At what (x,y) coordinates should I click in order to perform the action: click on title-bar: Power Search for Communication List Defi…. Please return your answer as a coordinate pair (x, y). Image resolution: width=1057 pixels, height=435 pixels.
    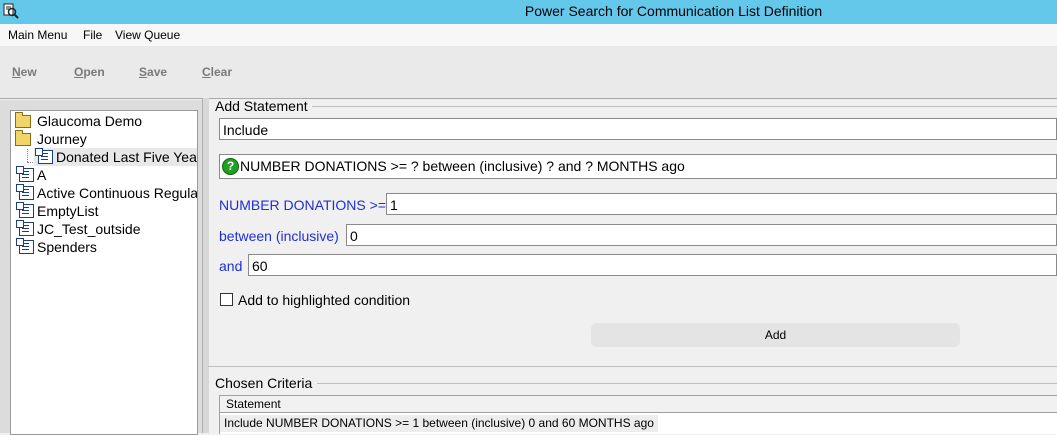
    Looking at the image, I should click on (528, 12).